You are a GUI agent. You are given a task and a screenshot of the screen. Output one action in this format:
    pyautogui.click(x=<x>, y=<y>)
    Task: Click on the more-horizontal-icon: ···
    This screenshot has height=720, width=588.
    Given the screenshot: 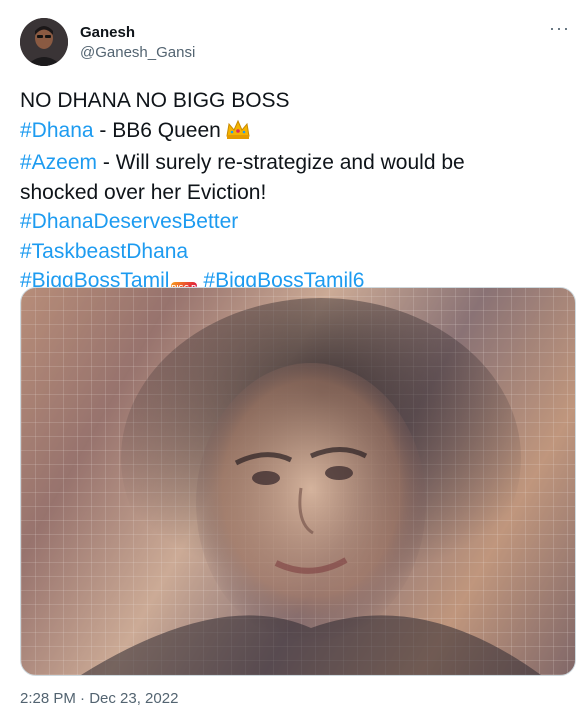 What is the action you would take?
    pyautogui.click(x=559, y=28)
    